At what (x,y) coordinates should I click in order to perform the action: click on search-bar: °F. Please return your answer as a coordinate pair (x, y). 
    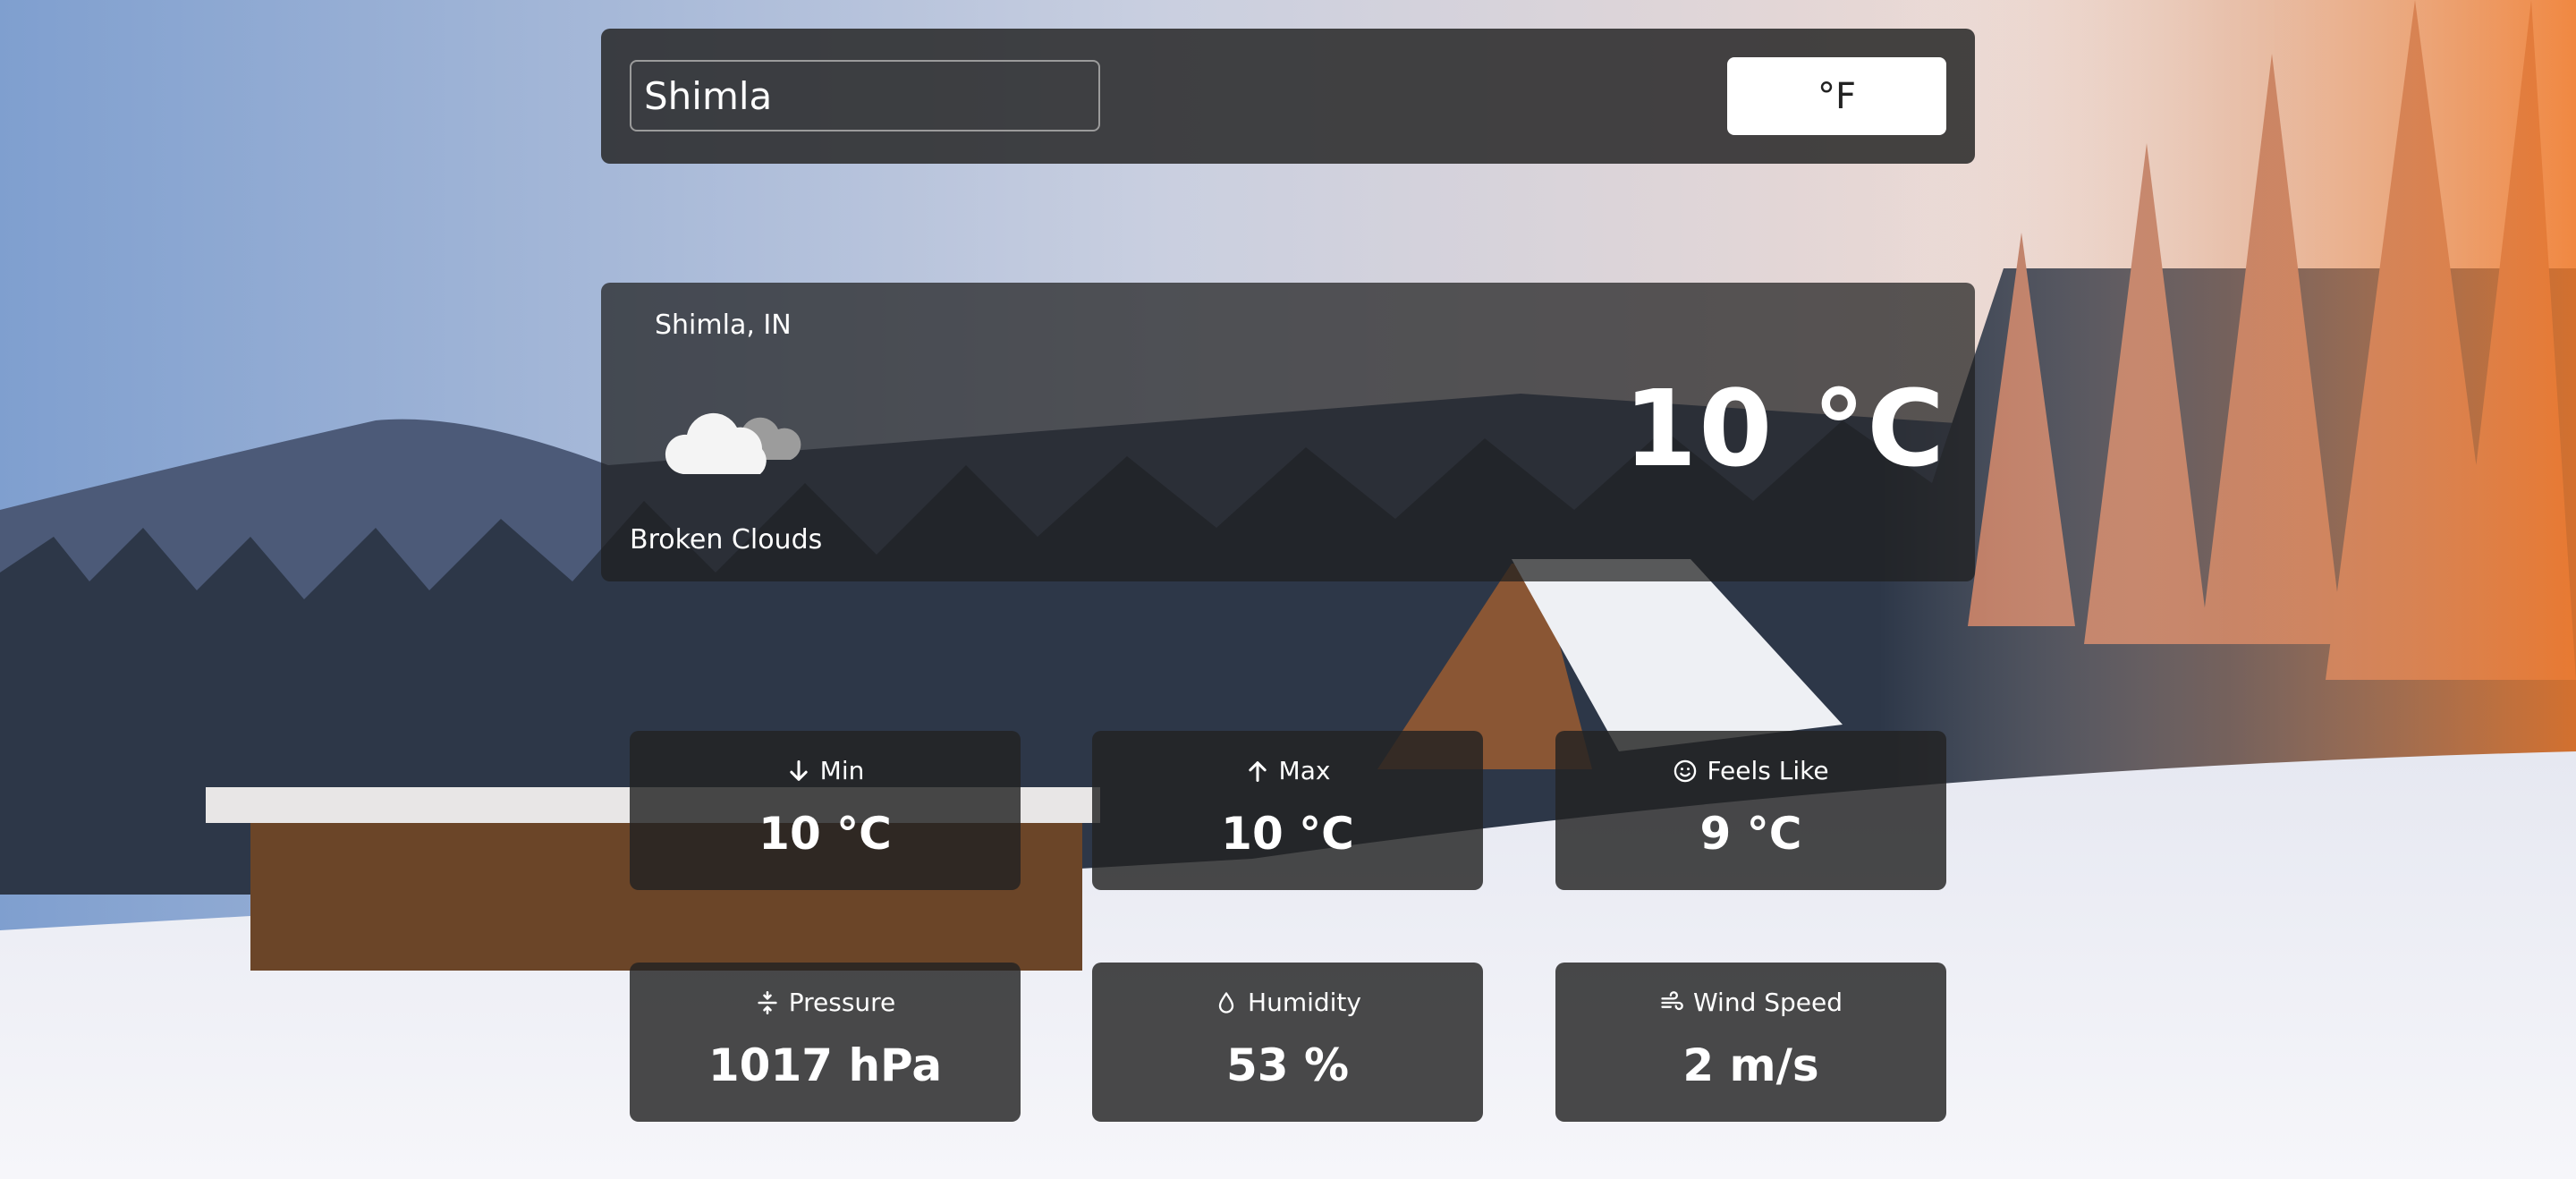
    Looking at the image, I should click on (1288, 97).